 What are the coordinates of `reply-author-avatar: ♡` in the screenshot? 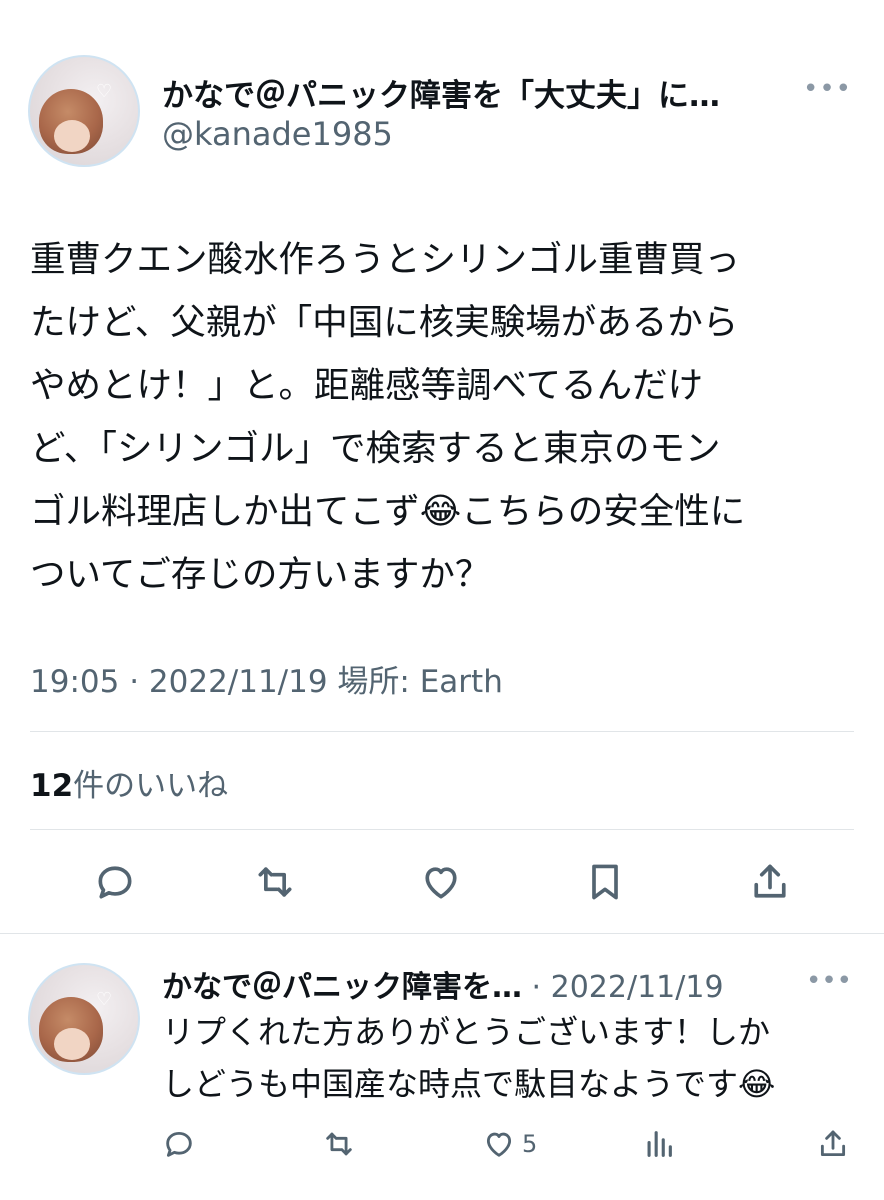 It's located at (84, 1019).